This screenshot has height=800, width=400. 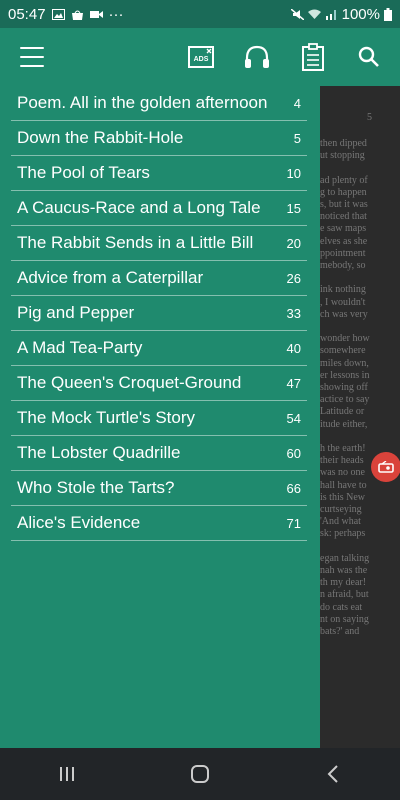 I want to click on toc-item: Who Stole the Tarts? 66, so click(x=159, y=488).